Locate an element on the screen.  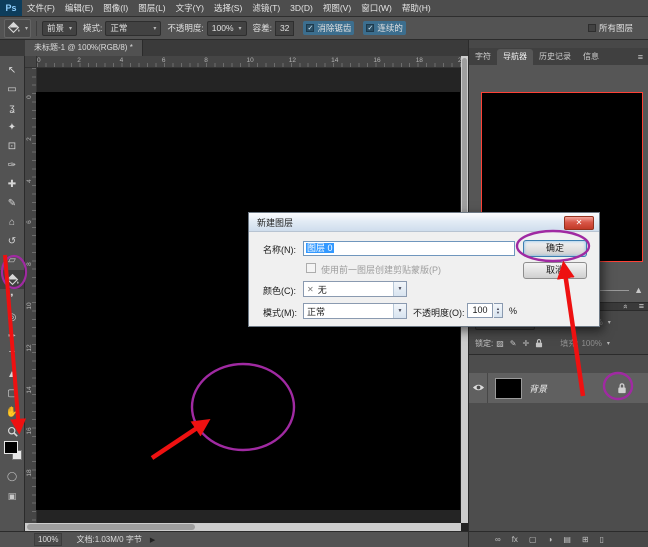
add-layer-mask-icon: ▢ is located at coordinates (533, 539).